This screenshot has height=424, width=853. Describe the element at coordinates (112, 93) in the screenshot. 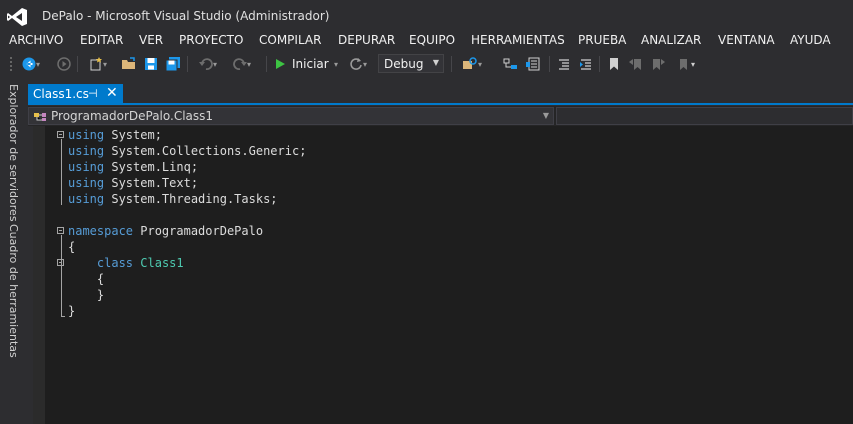

I see `close-icon: ✕` at that location.